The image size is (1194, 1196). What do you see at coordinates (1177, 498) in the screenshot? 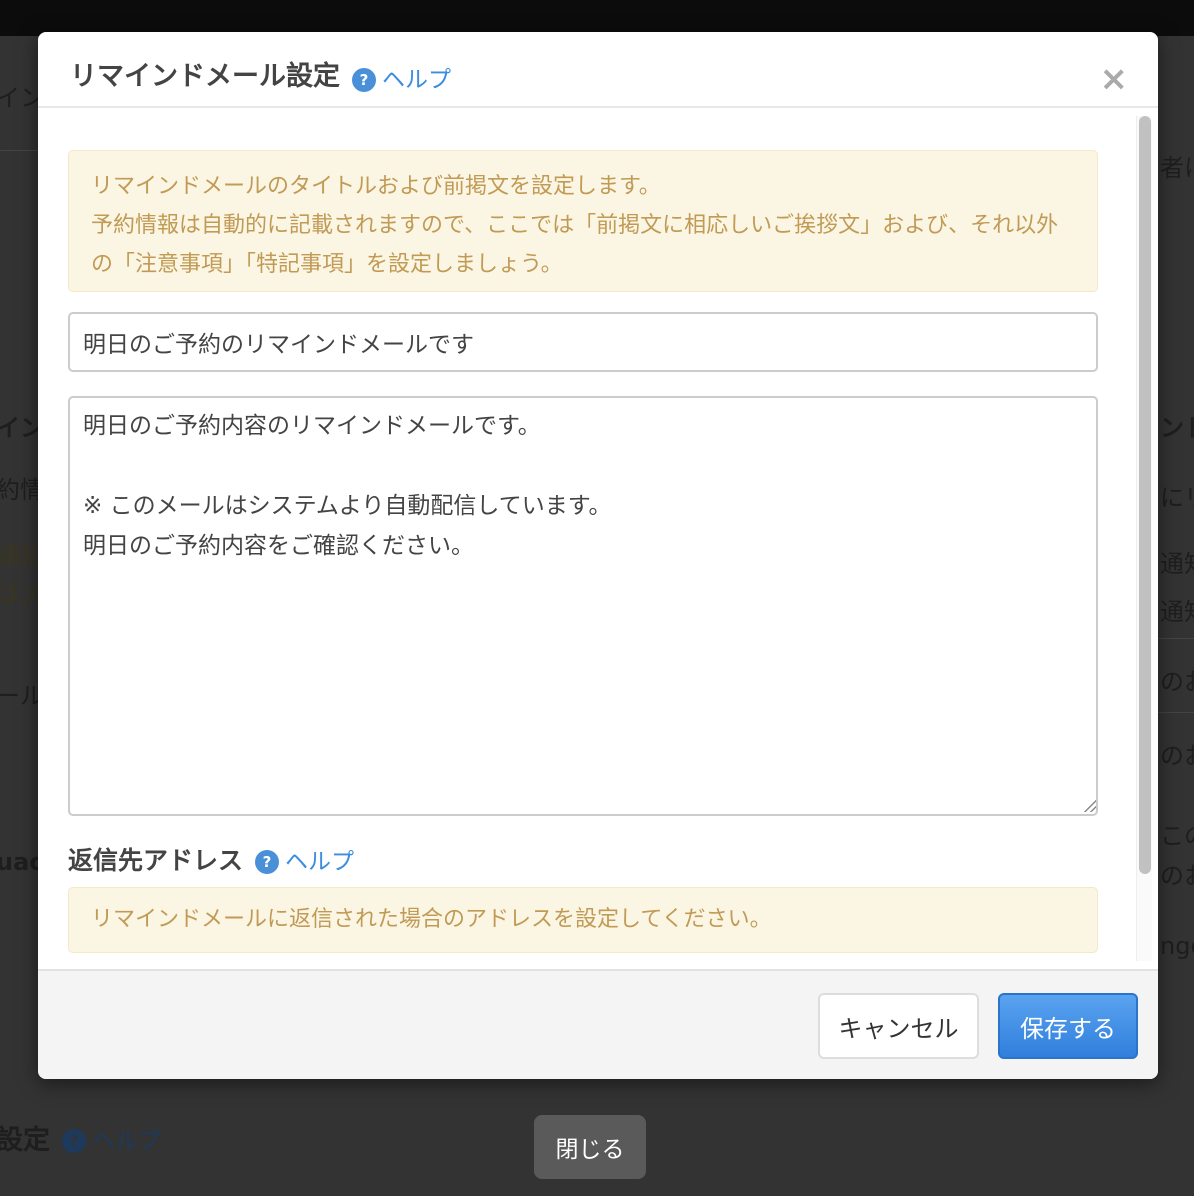
I see `bg-text: にリ` at bounding box center [1177, 498].